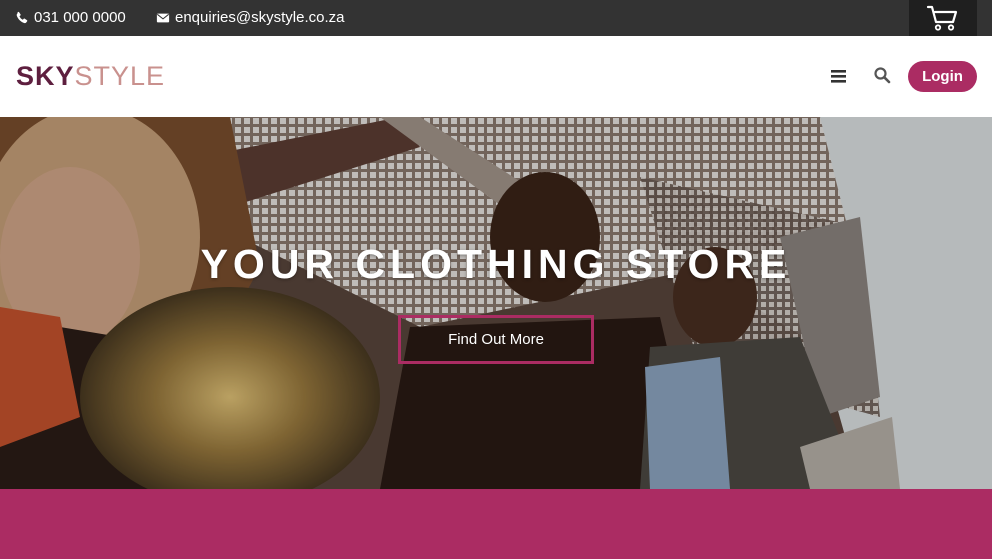 The height and width of the screenshot is (559, 992). What do you see at coordinates (839, 76) in the screenshot?
I see `hamburger-menu-icon` at bounding box center [839, 76].